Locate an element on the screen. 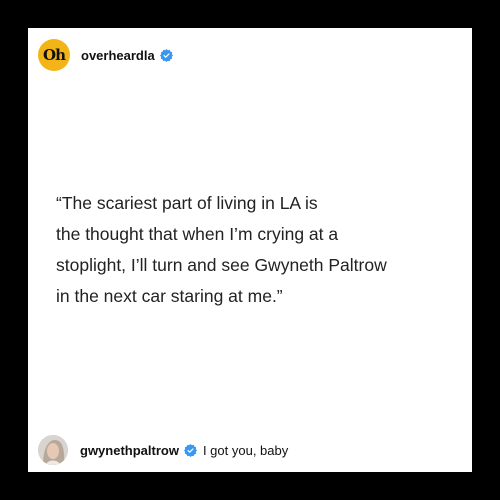  reply-row: gwynethpaltrow I got you, baby is located at coordinates (163, 450).